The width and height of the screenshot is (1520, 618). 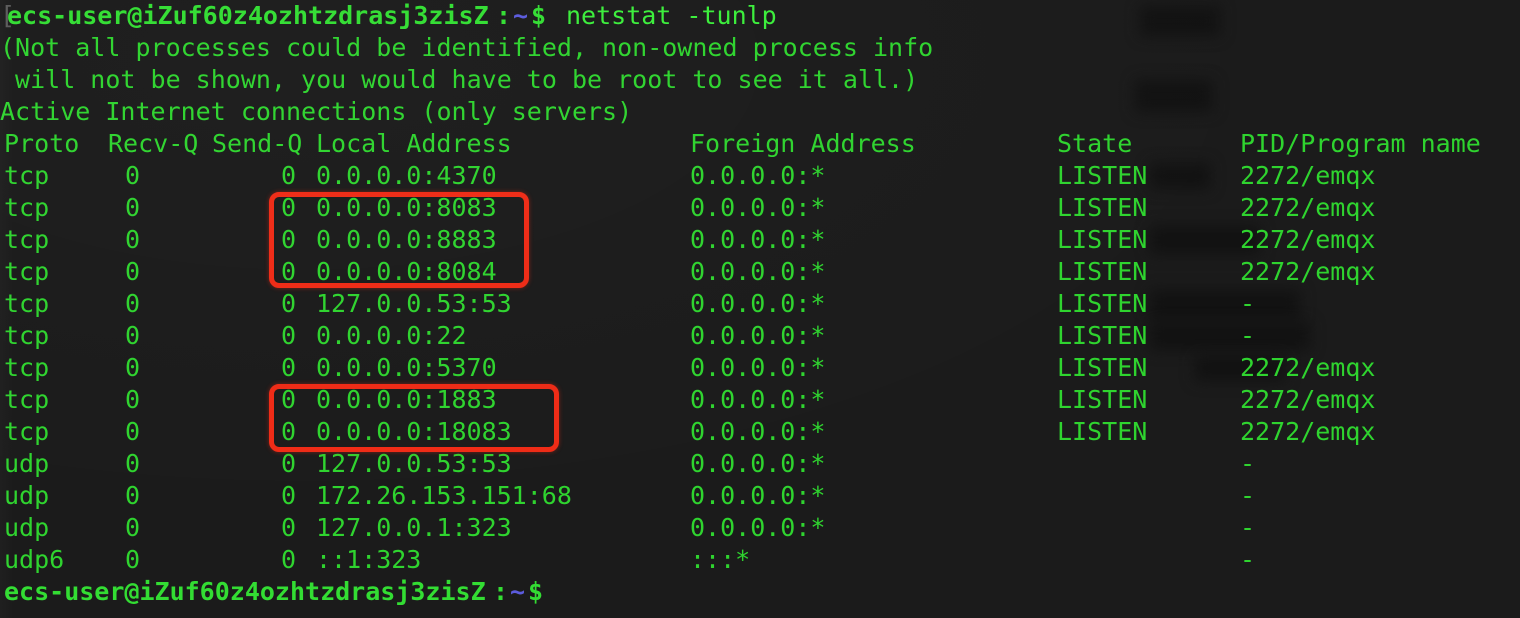 I want to click on cell-proto: udp6, so click(x=34, y=559).